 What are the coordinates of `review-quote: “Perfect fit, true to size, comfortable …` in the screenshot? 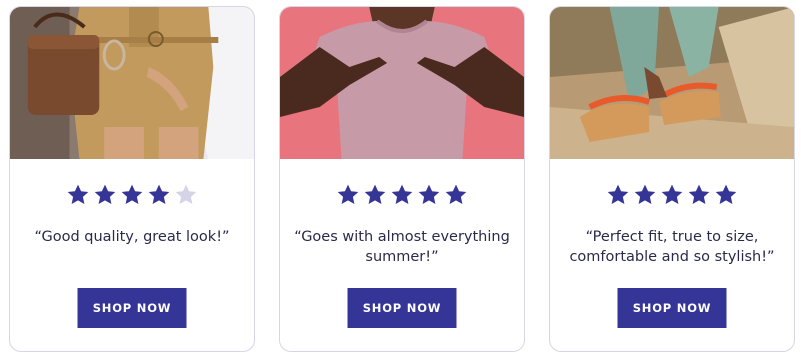 It's located at (672, 247).